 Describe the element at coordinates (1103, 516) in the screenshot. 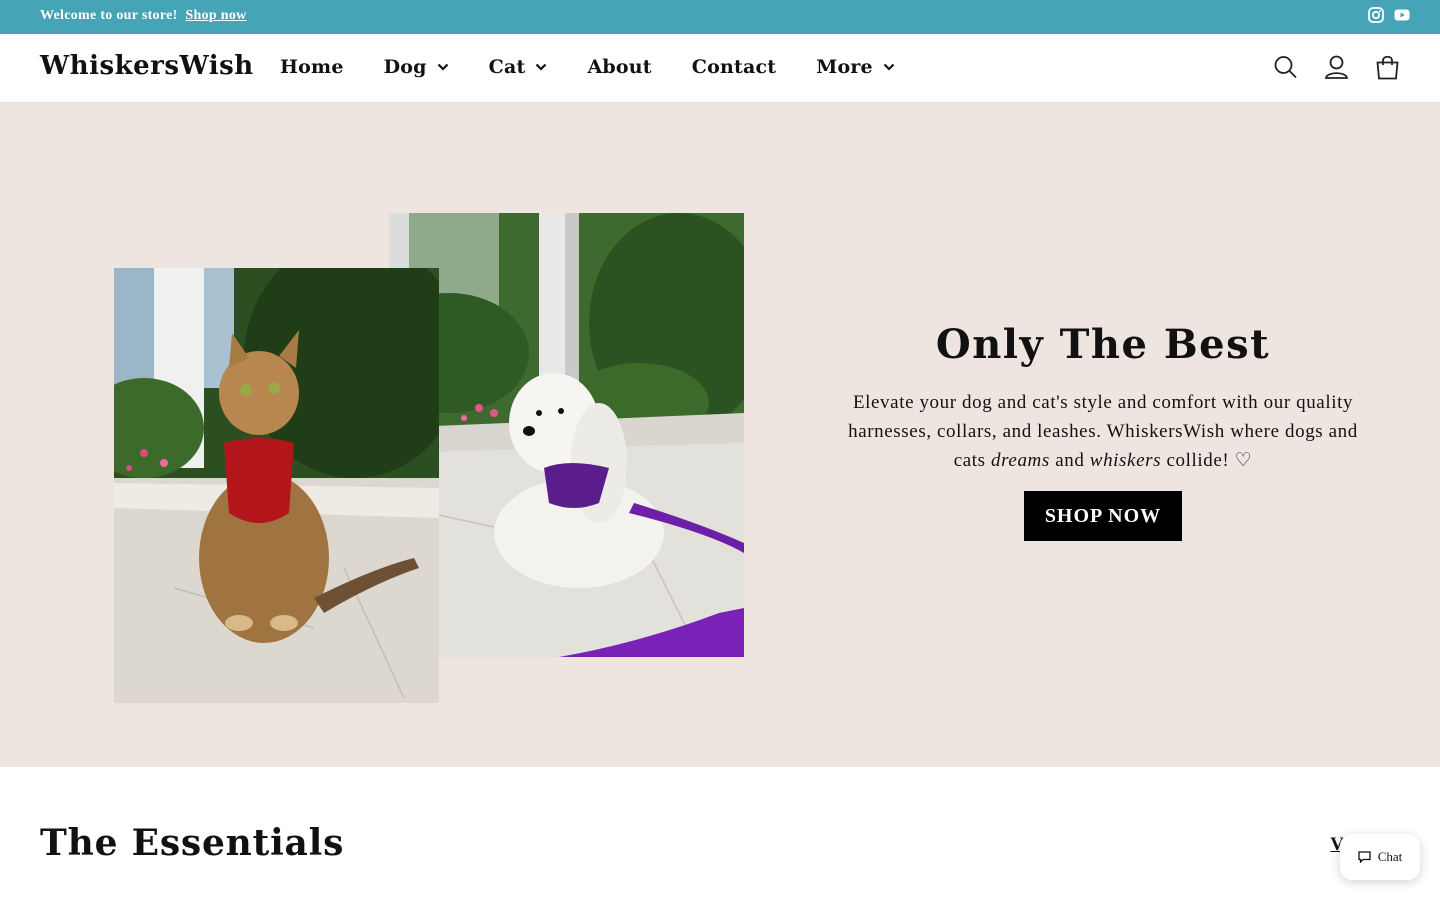

I see `shop-now-button: SHOP NOW` at that location.